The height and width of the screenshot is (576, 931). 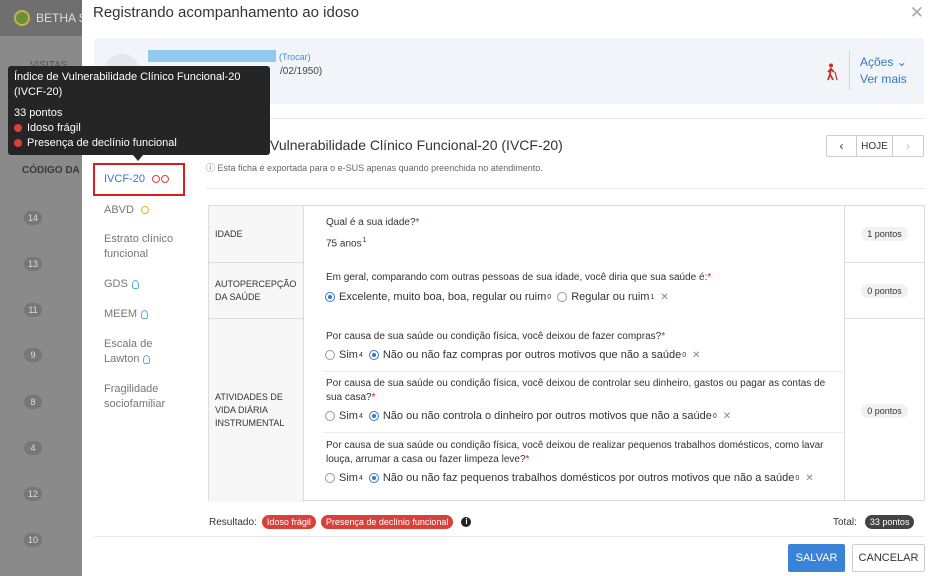 I want to click on sidebar-item-fragilidade: Fragilidade sociofamiliar, so click(x=144, y=397).